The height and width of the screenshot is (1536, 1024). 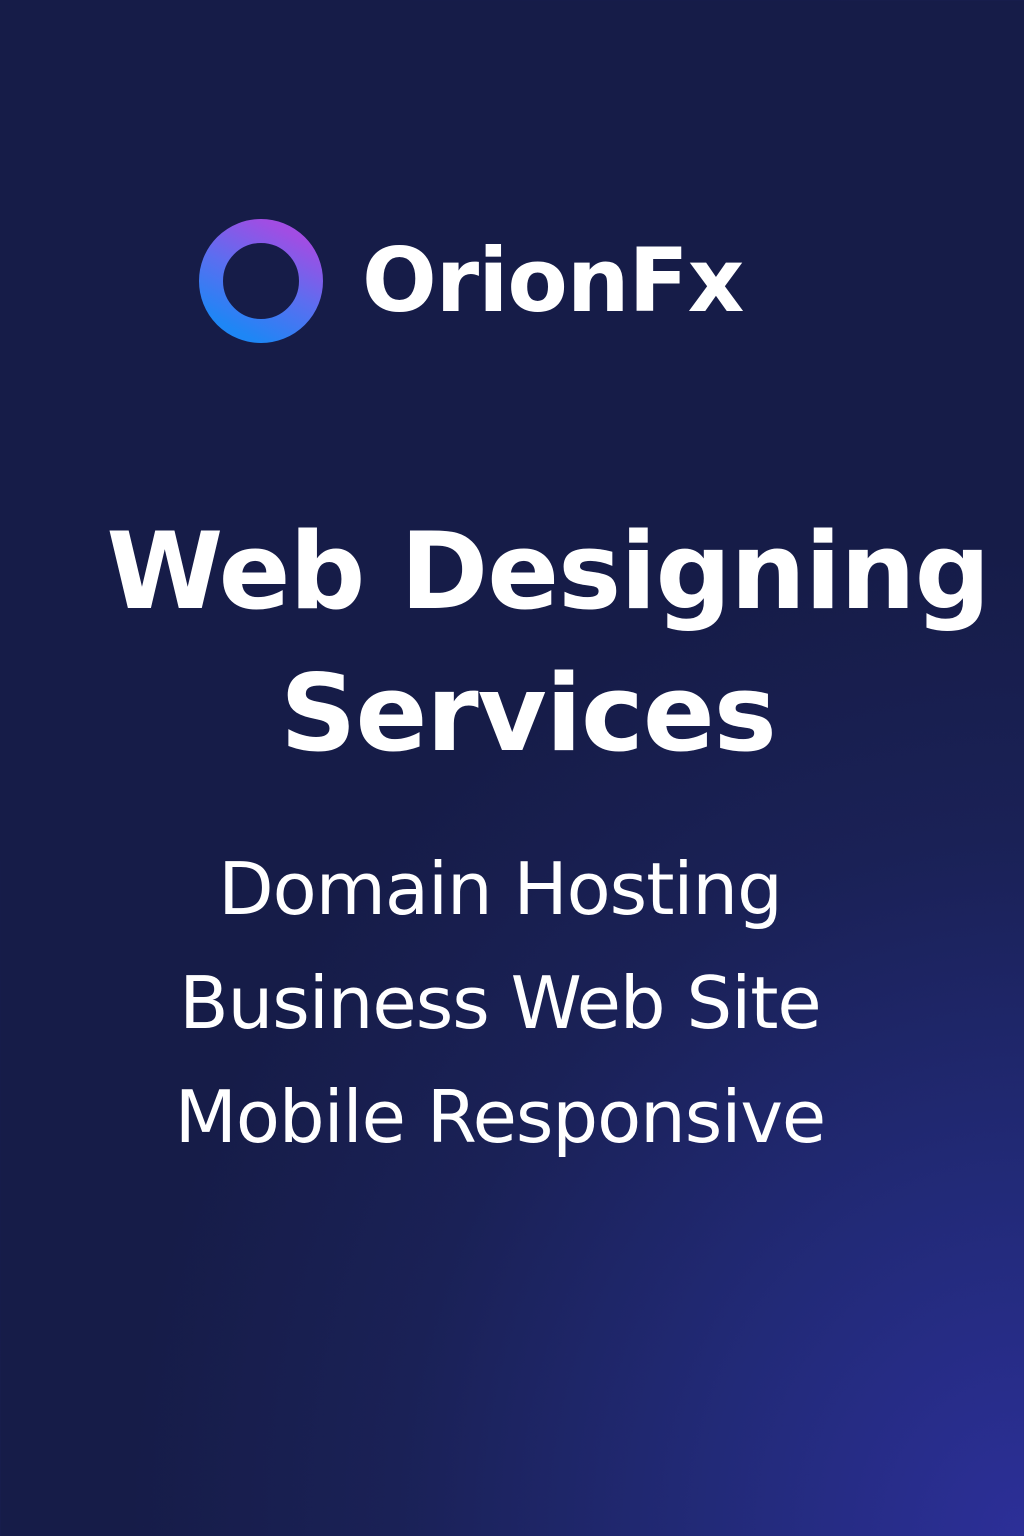 What do you see at coordinates (500, 1117) in the screenshot?
I see `service-item-mobile-responsive: Mobile Responsive` at bounding box center [500, 1117].